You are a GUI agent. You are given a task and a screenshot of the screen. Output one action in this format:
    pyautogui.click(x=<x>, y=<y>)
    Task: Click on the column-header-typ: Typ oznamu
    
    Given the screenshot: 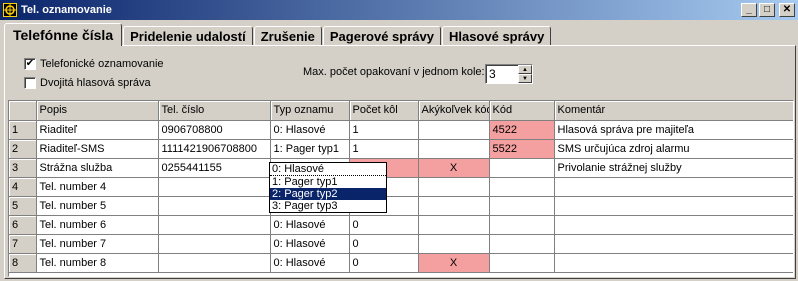 What is the action you would take?
    pyautogui.click(x=310, y=111)
    